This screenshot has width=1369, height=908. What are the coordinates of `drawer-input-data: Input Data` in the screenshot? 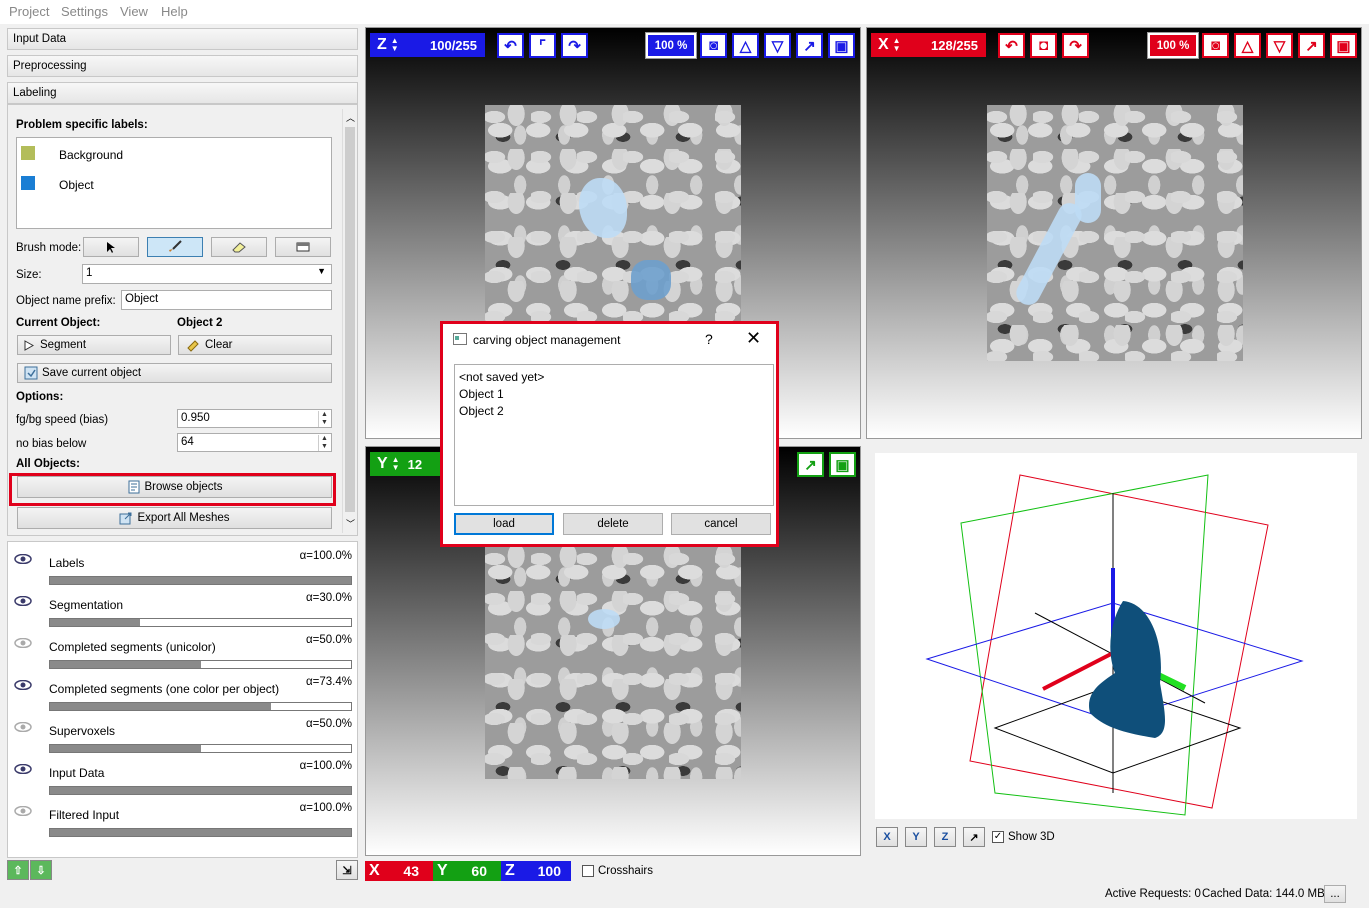 It's located at (182, 39).